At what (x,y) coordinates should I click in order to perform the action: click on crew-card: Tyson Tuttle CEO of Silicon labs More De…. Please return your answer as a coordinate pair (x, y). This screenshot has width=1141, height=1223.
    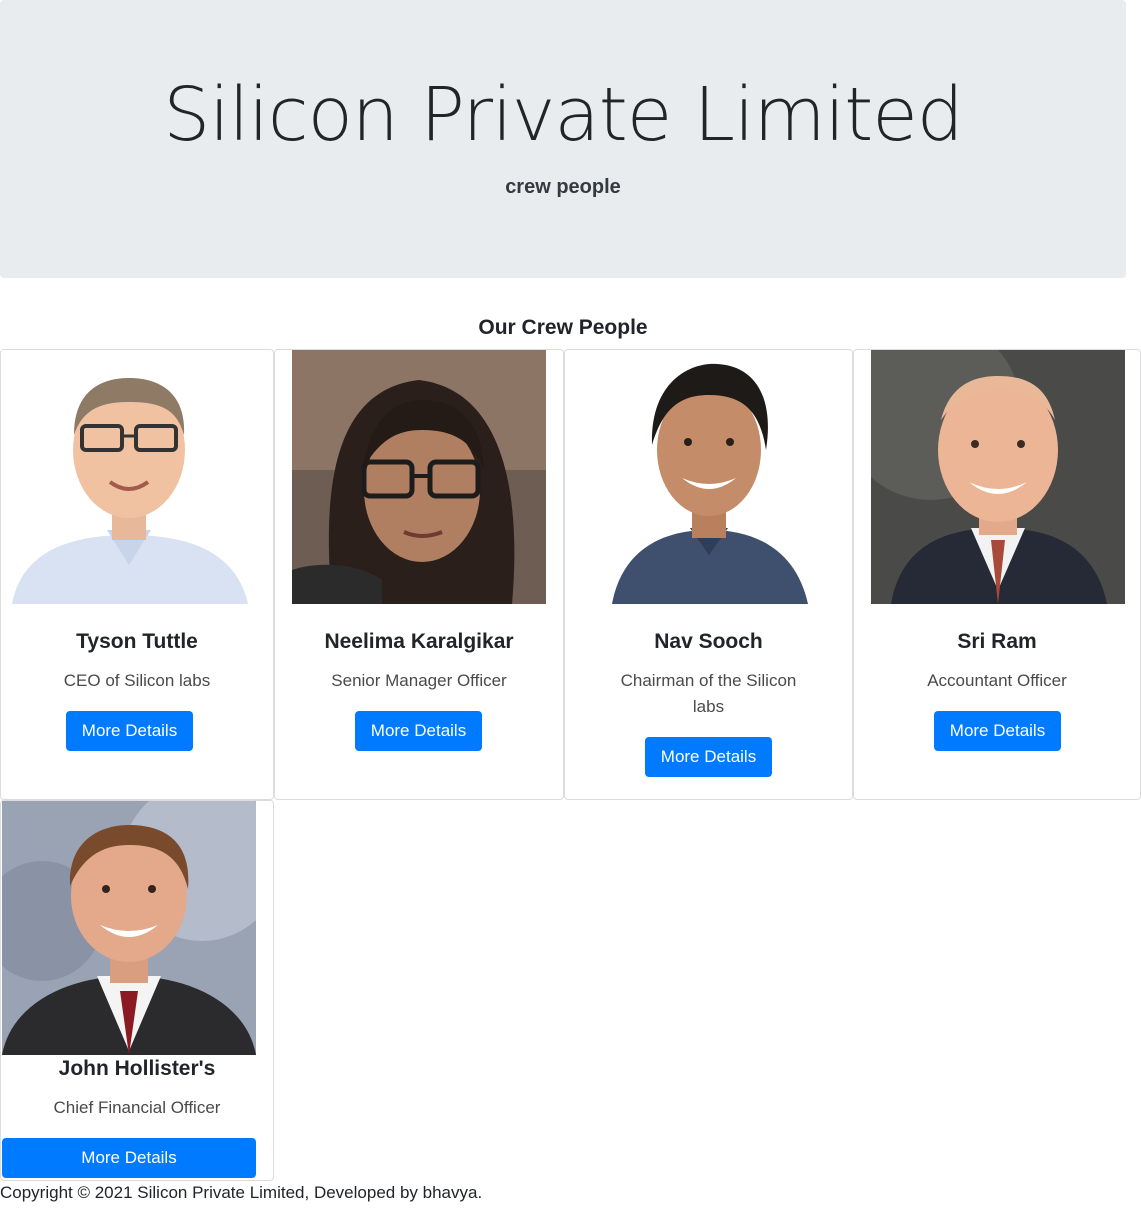
    Looking at the image, I should click on (137, 574).